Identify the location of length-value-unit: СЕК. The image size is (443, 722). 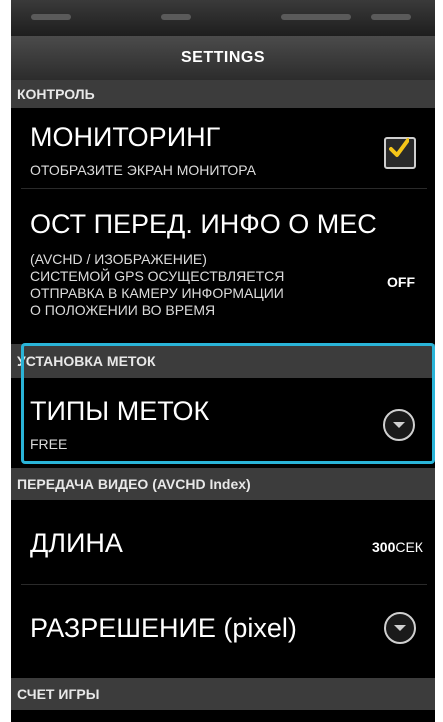
(409, 547).